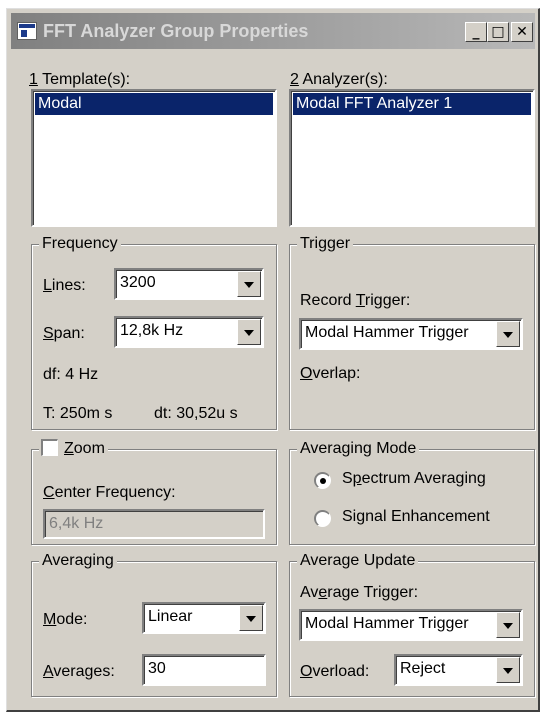 The height and width of the screenshot is (718, 546). I want to click on list-item: Modal, so click(154, 104).